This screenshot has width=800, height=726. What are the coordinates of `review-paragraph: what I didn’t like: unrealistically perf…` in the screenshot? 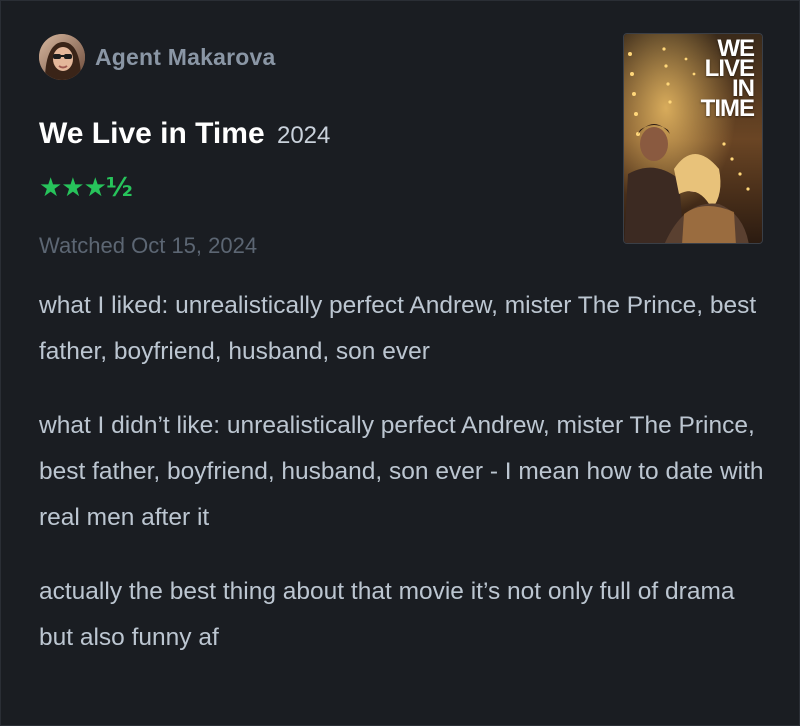 It's located at (401, 471).